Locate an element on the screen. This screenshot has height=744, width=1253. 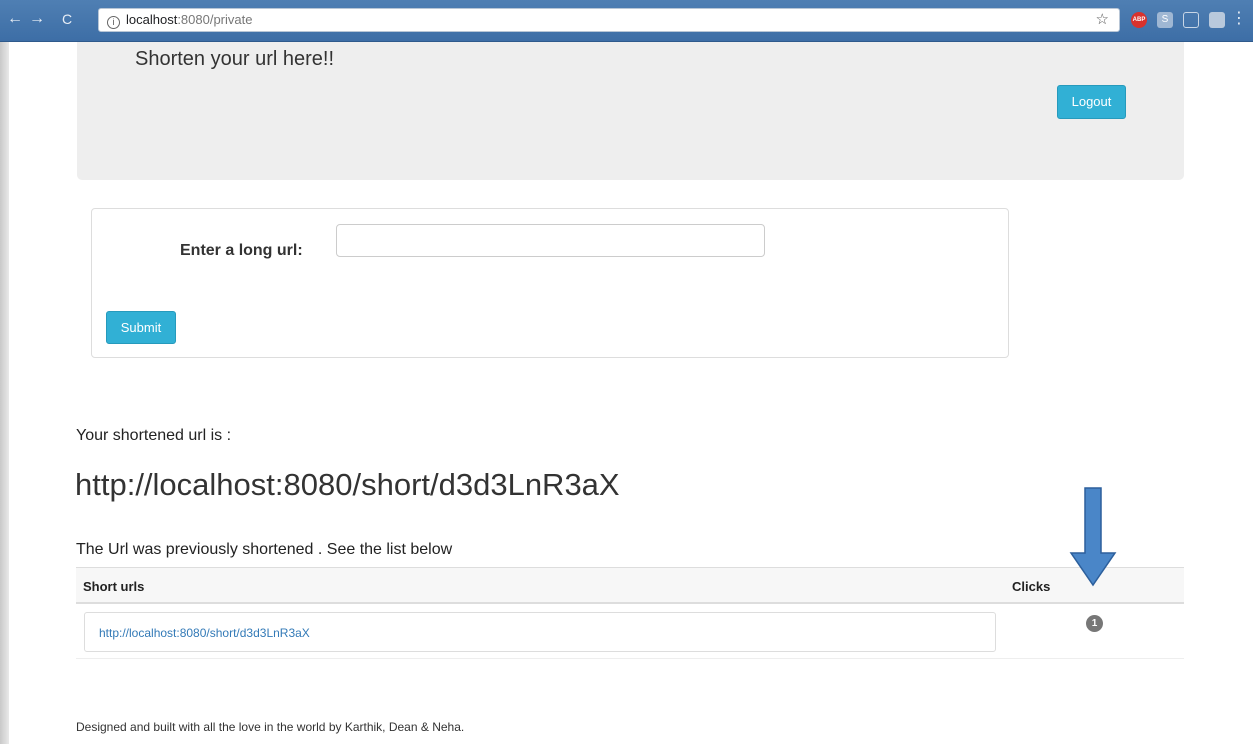
submit-button: Submit is located at coordinates (141, 327).